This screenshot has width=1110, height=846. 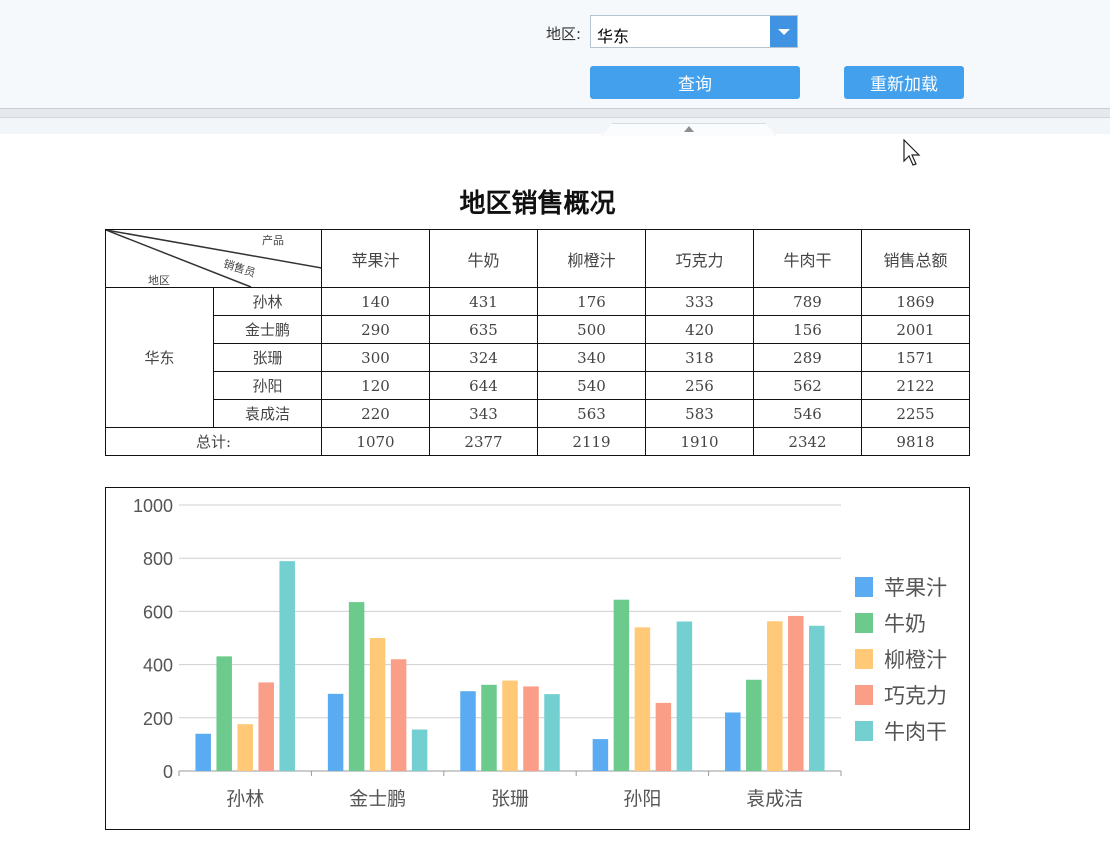 What do you see at coordinates (807, 329) in the screenshot?
I see `value-cell: 156` at bounding box center [807, 329].